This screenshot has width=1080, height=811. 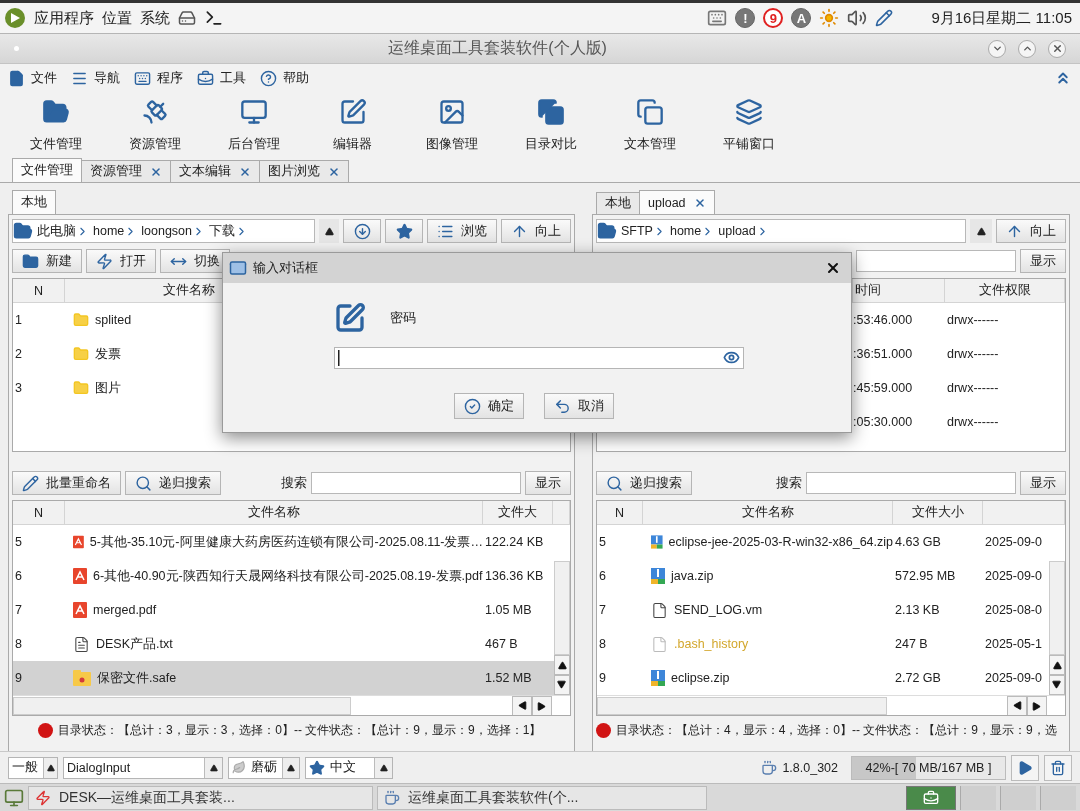 I want to click on tab: 图片浏览, so click(x=304, y=171).